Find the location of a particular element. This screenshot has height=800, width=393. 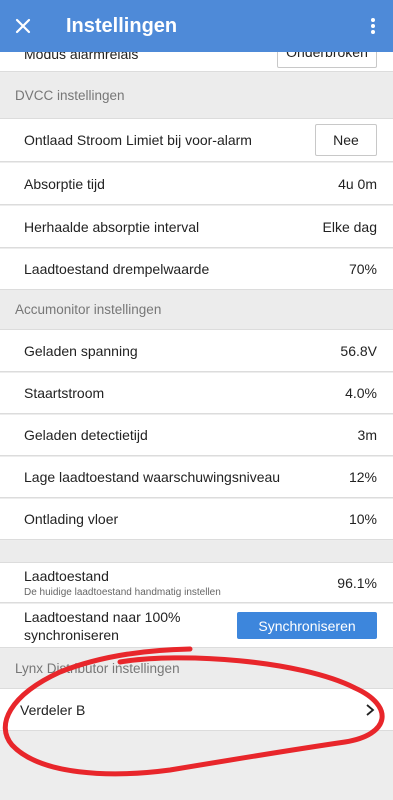

row-label: Geladen spanning is located at coordinates (81, 350).